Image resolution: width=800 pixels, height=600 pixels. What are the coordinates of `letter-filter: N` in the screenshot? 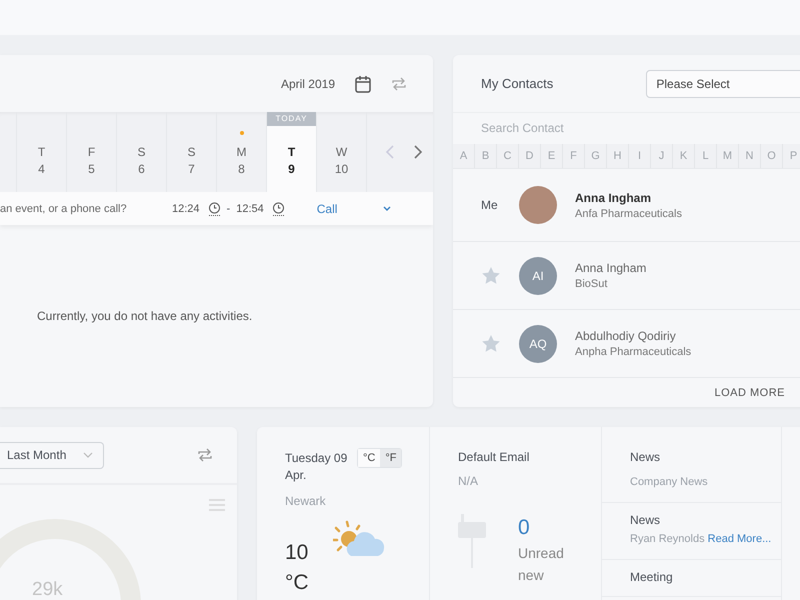 It's located at (750, 156).